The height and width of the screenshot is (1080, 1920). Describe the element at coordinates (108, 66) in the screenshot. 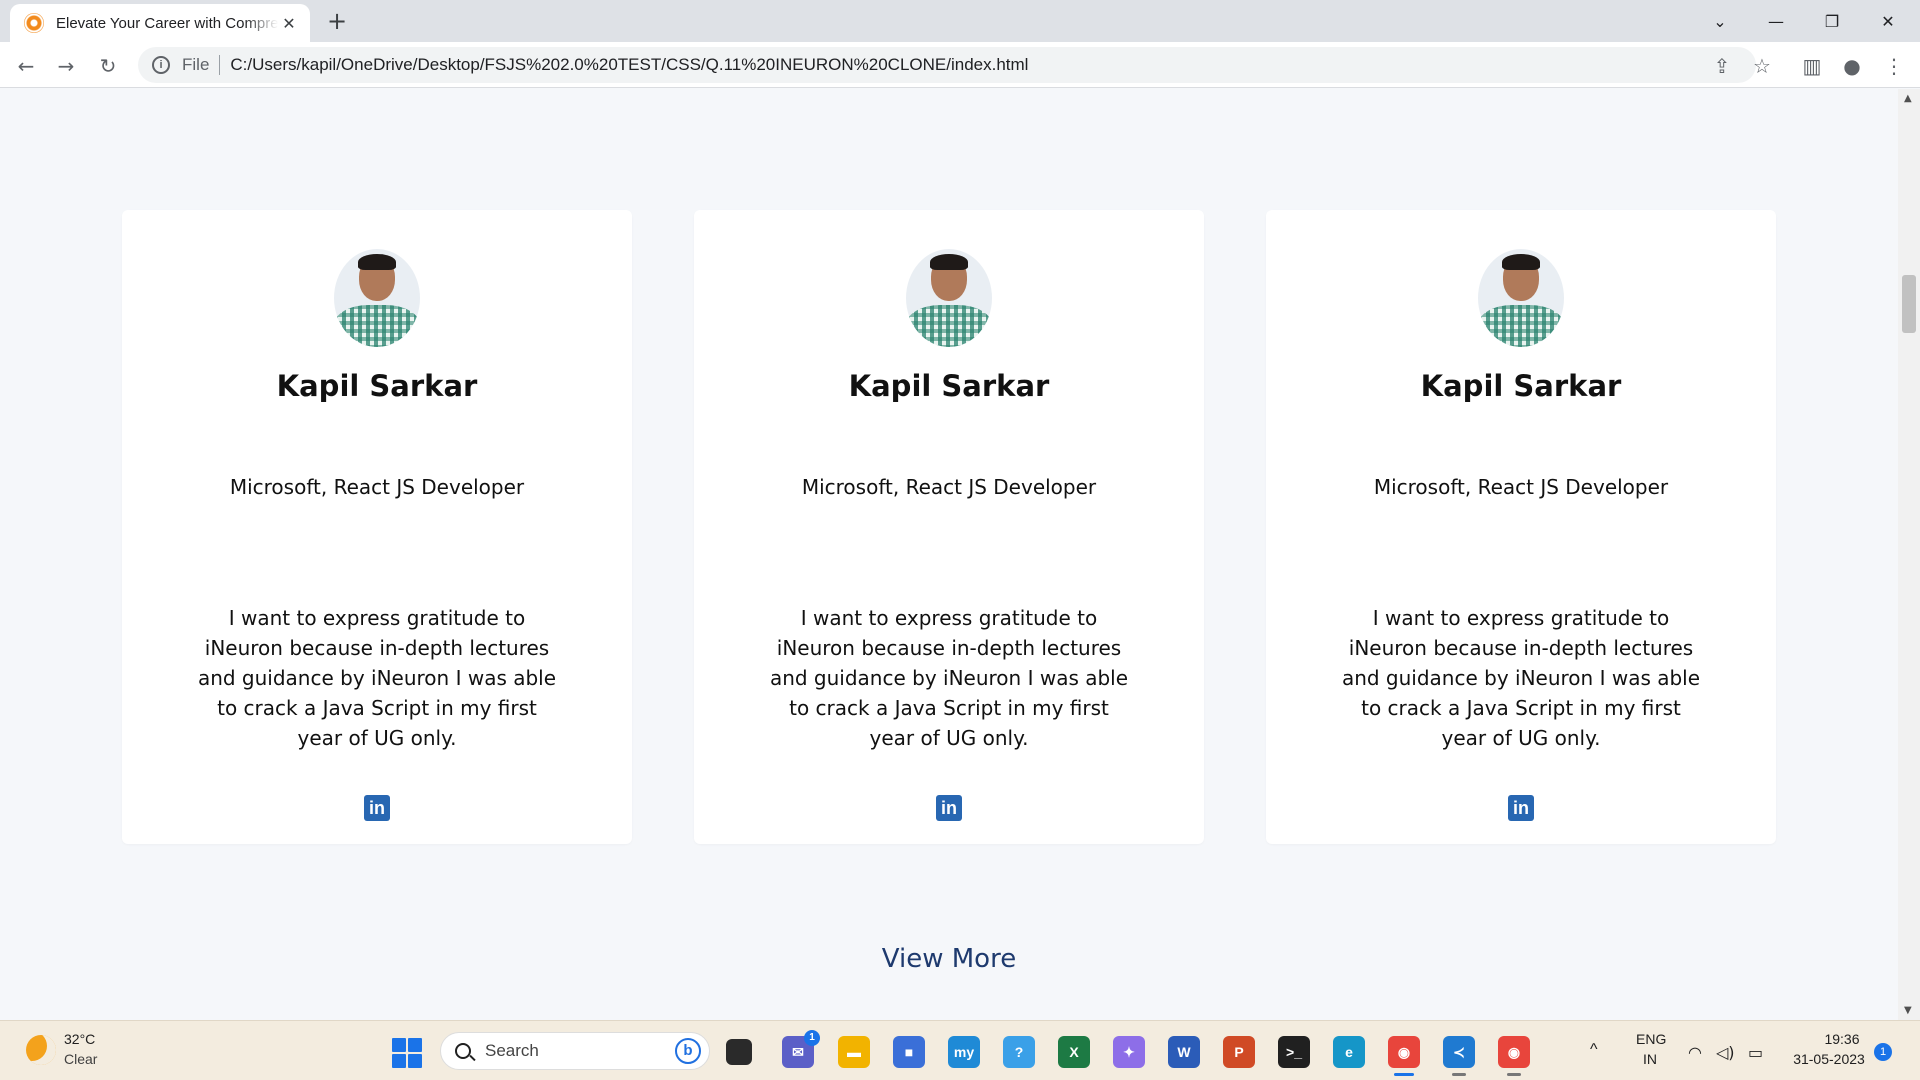

I see `reload-button: ↻` at that location.